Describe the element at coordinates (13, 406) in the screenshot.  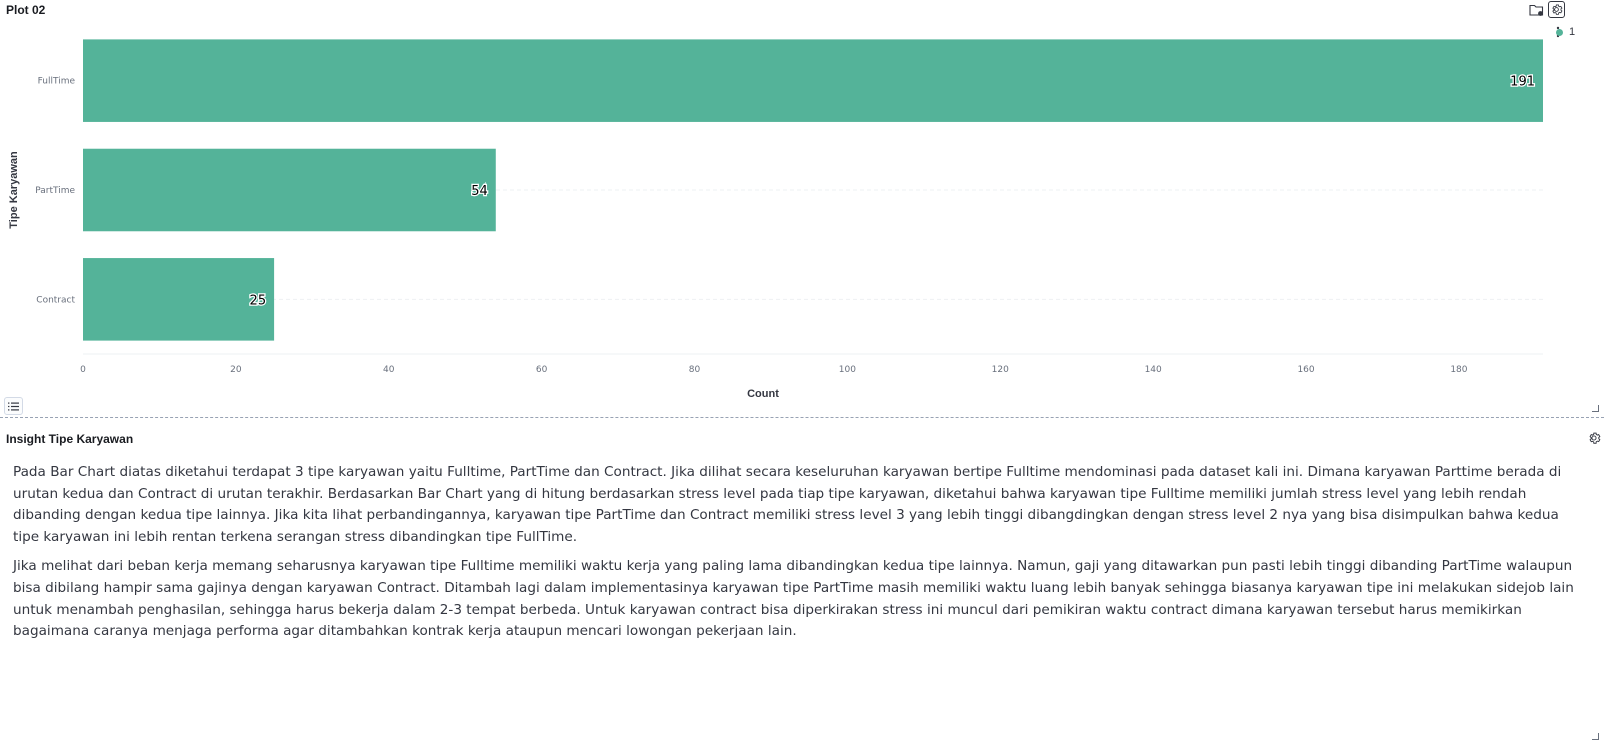
I see `legend-toggle-list-icon` at that location.